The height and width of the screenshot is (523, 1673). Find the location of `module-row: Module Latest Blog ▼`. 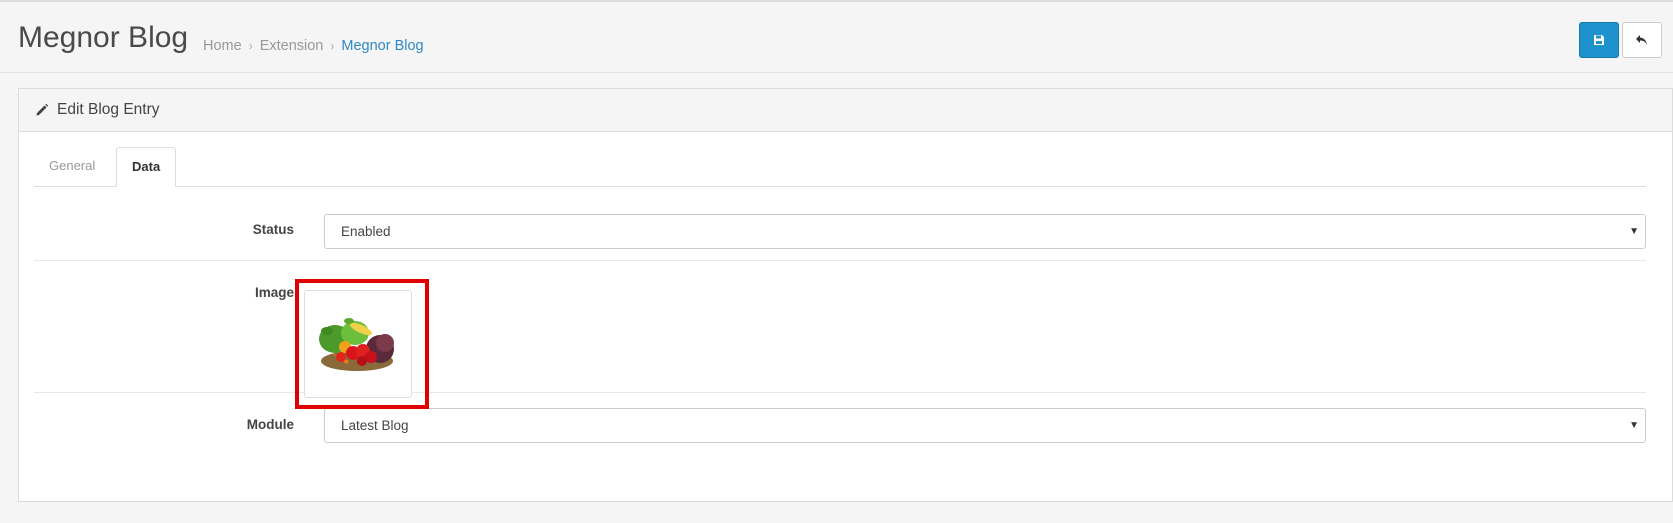

module-row: Module Latest Blog ▼ is located at coordinates (840, 432).